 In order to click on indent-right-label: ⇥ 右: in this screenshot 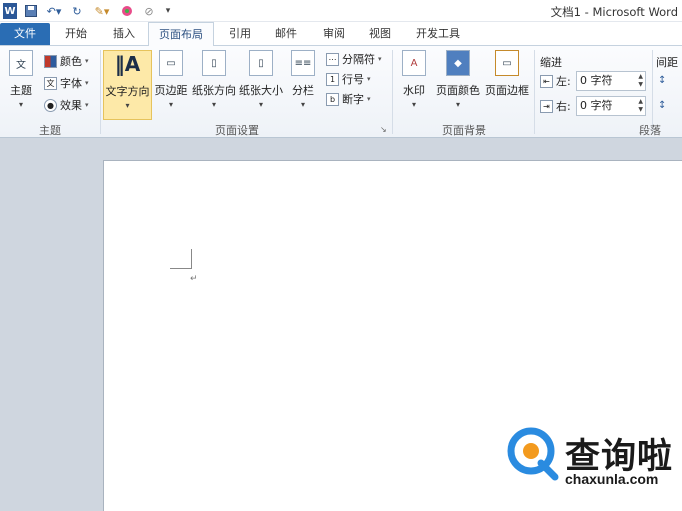, I will do `click(555, 106)`.